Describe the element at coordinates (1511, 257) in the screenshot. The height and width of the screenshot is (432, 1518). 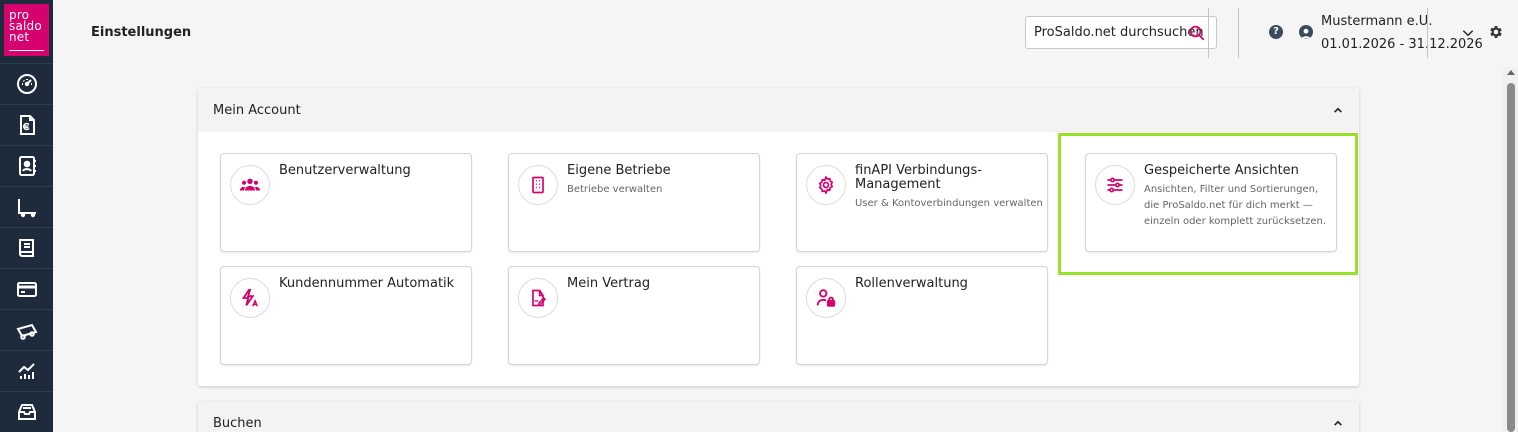
I see `scroll-thumb` at that location.